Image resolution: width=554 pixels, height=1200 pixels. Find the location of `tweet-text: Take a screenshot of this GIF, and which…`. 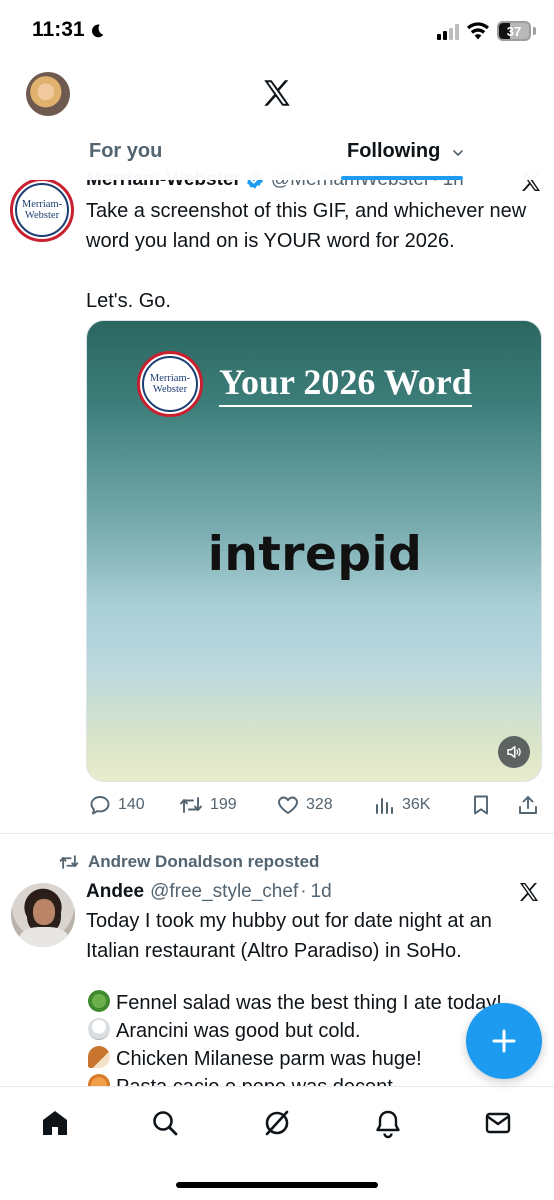

tweet-text: Take a screenshot of this GIF, and which… is located at coordinates (306, 256).